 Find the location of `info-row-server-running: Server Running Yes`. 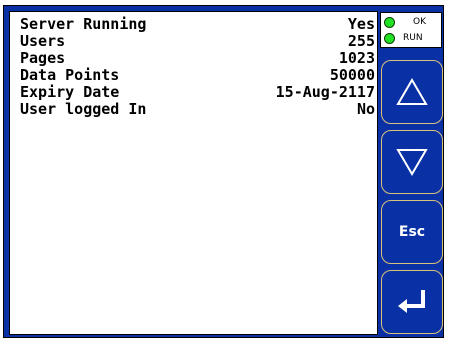

info-row-server-running: Server Running Yes is located at coordinates (197, 24).